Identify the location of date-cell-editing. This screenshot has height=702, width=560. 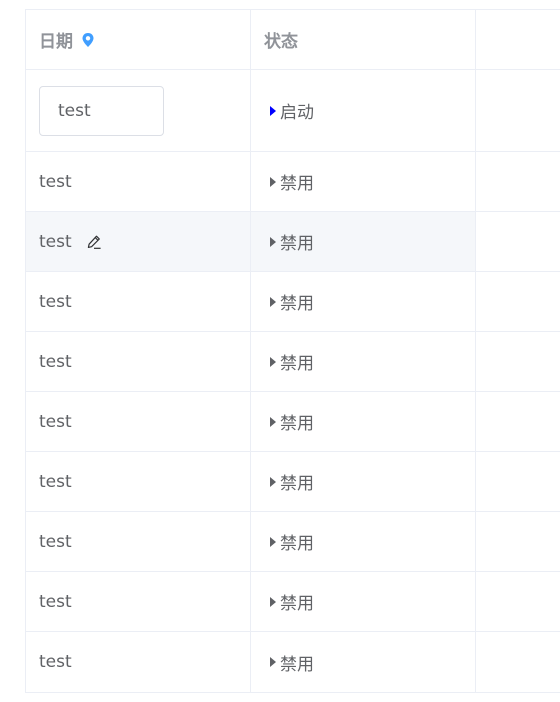
(138, 110).